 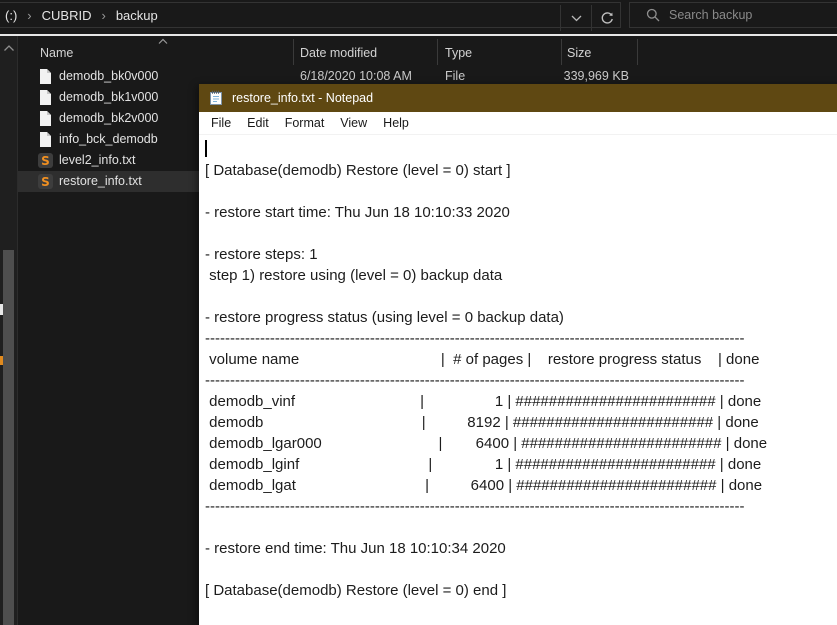 What do you see at coordinates (56, 53) in the screenshot?
I see `column-header-name: Name` at bounding box center [56, 53].